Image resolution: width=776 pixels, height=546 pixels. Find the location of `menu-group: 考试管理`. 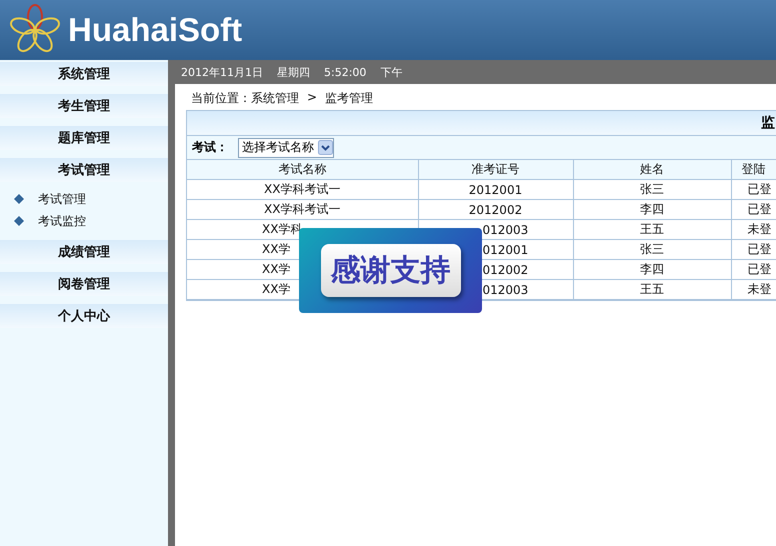

menu-group: 考试管理 is located at coordinates (84, 170).